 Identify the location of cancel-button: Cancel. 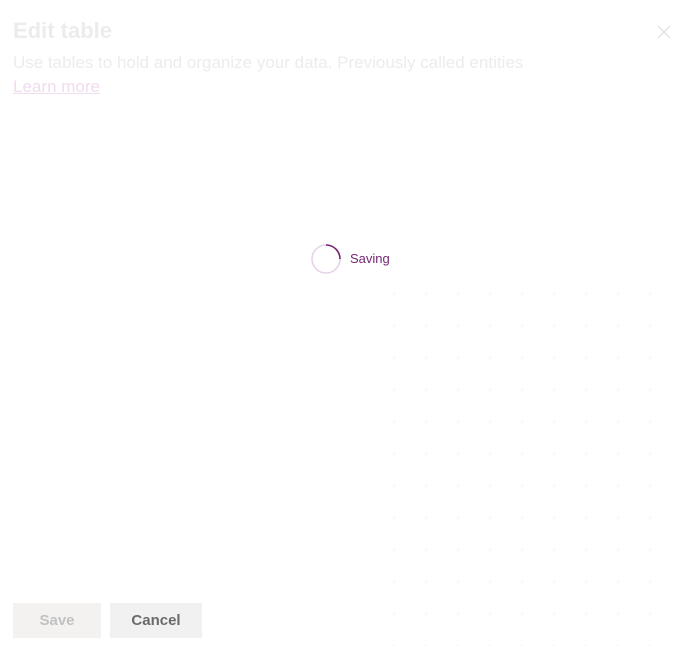
(156, 620).